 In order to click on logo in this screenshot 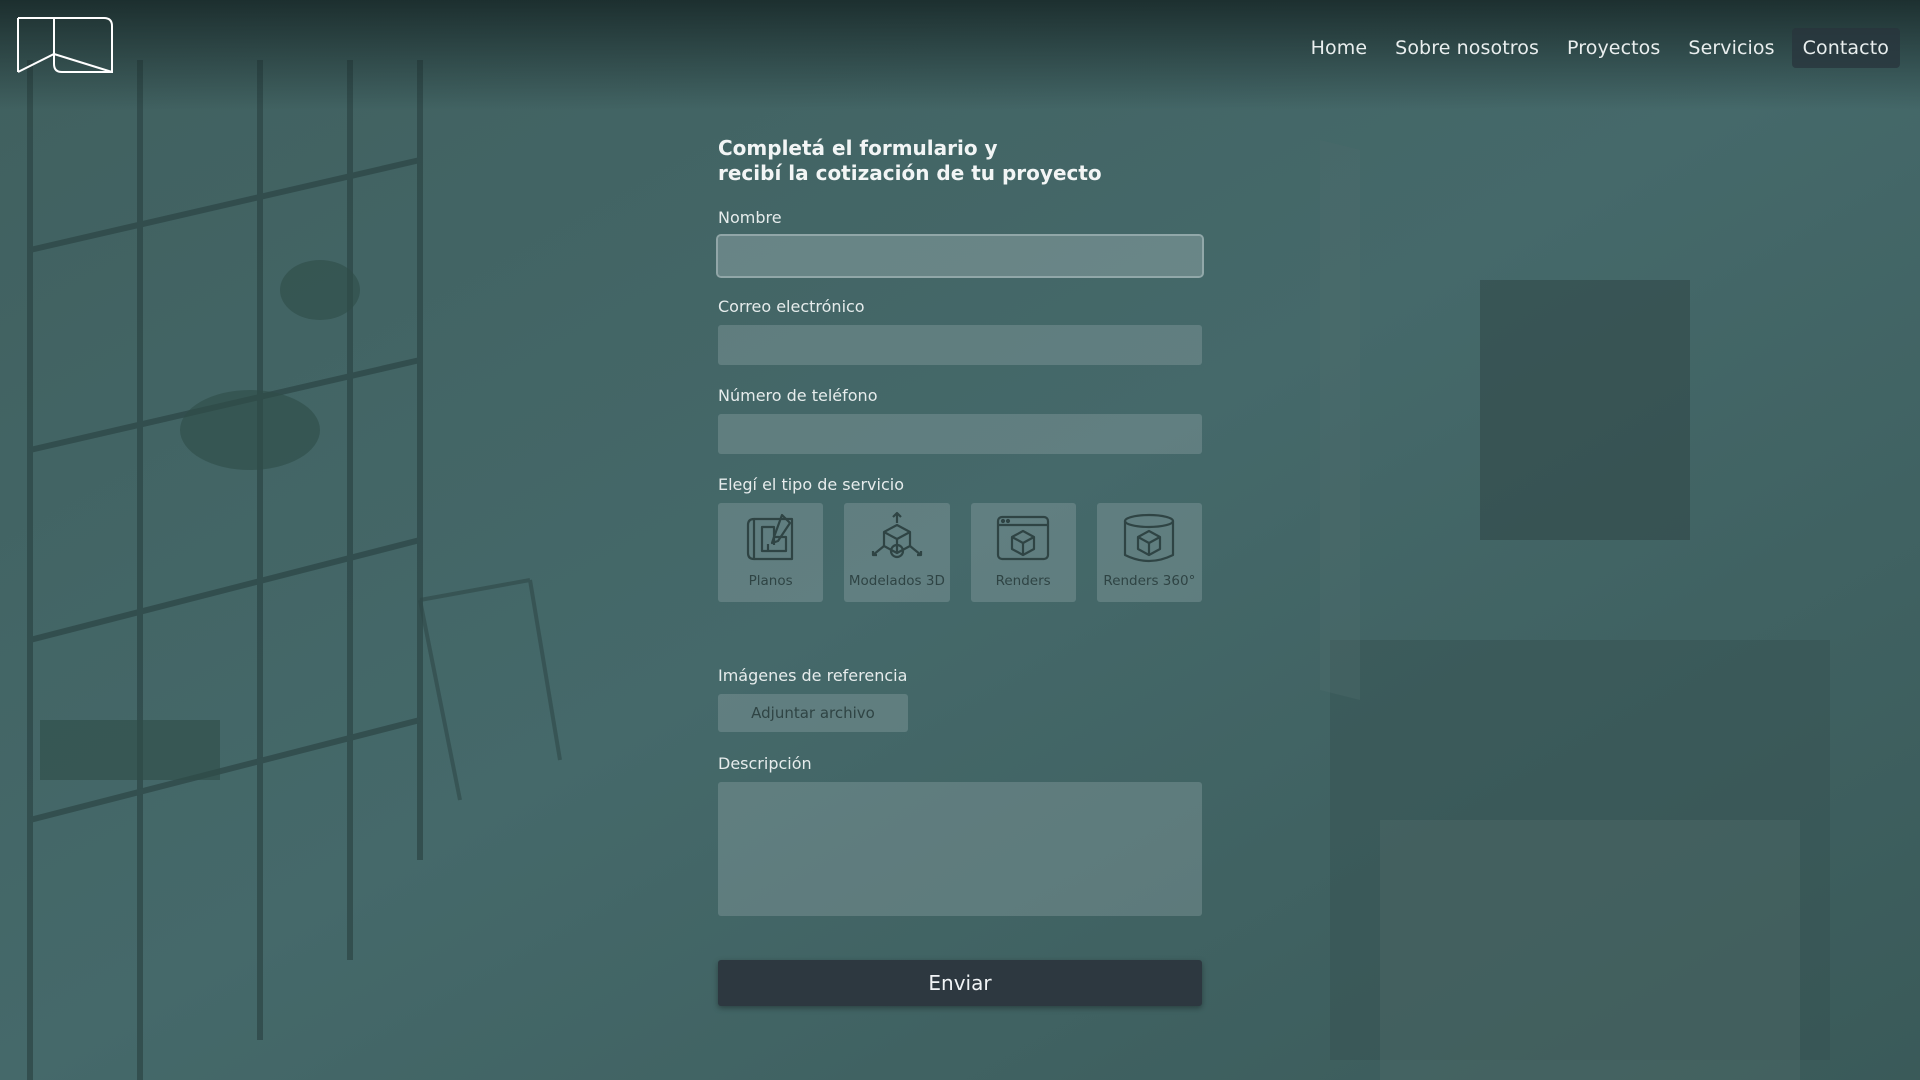, I will do `click(65, 45)`.